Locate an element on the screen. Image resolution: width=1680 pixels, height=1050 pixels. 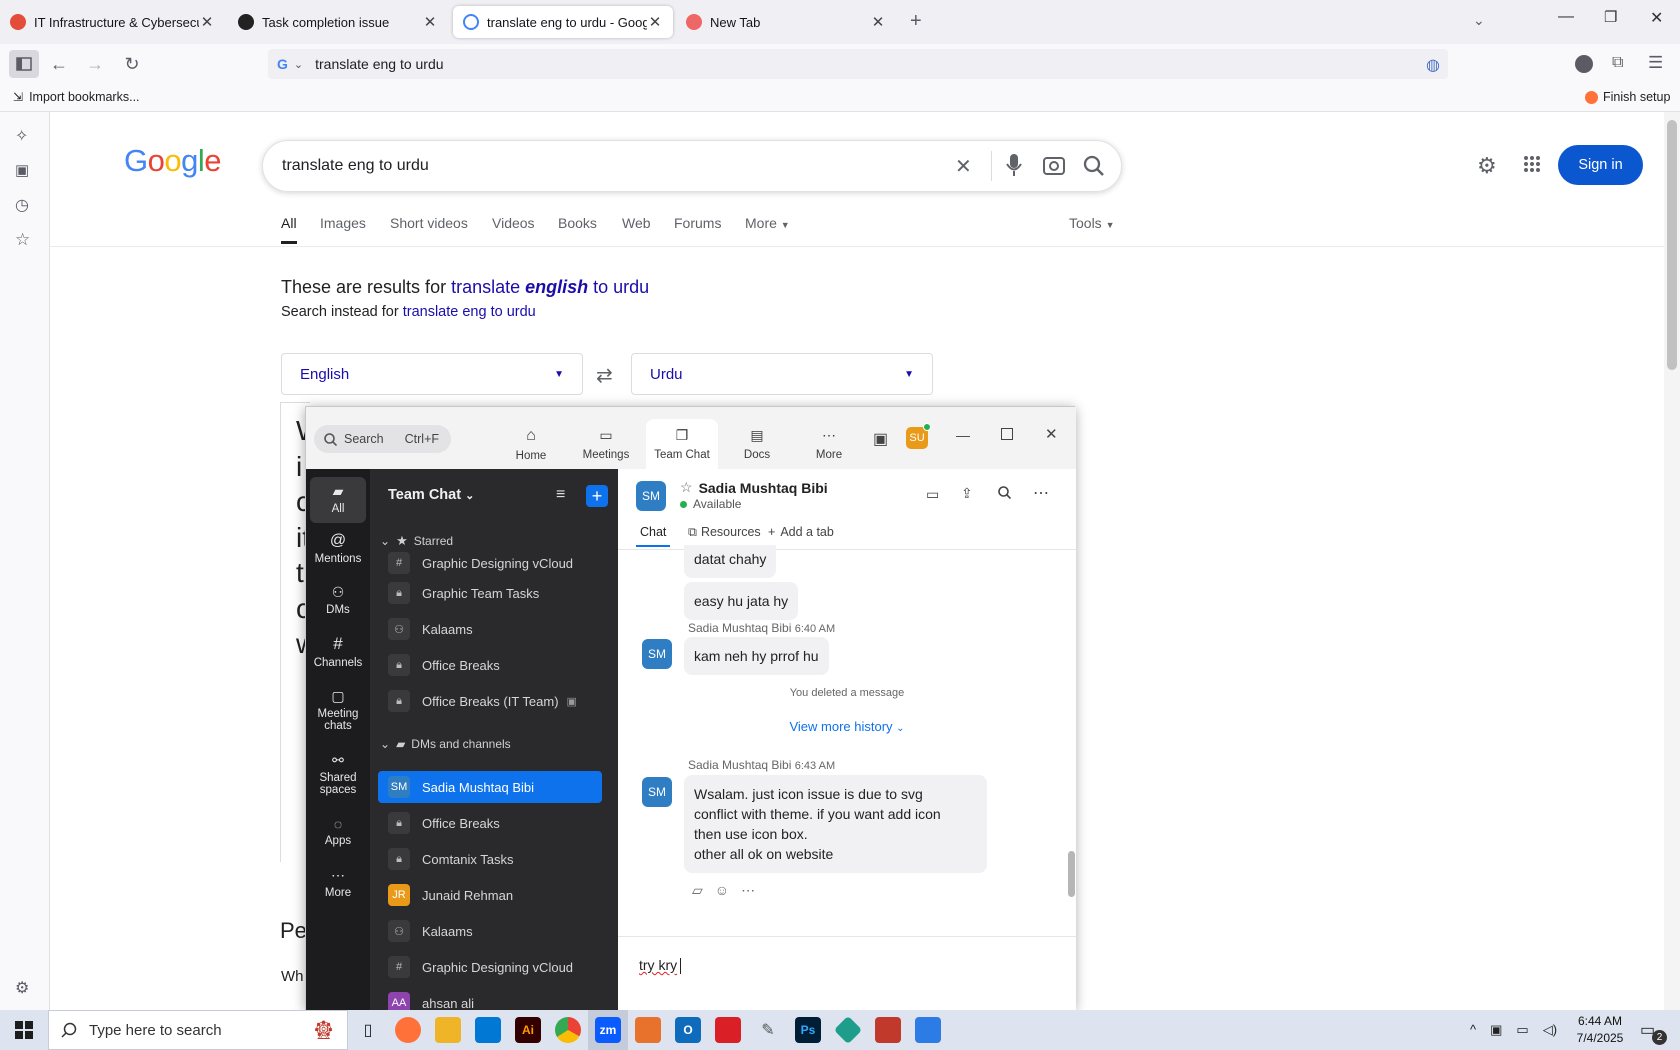
restore-window-icon: ❐ is located at coordinates (1610, 17).